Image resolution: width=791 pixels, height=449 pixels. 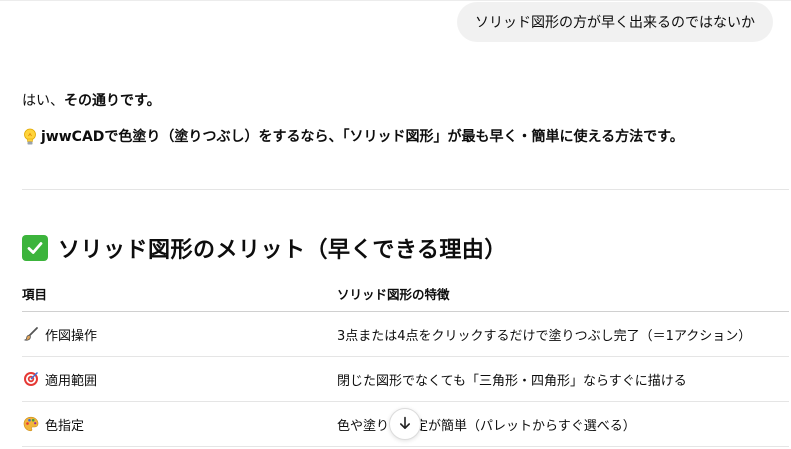 I want to click on header-feature: ソリッド図形の特徴, so click(x=393, y=294).